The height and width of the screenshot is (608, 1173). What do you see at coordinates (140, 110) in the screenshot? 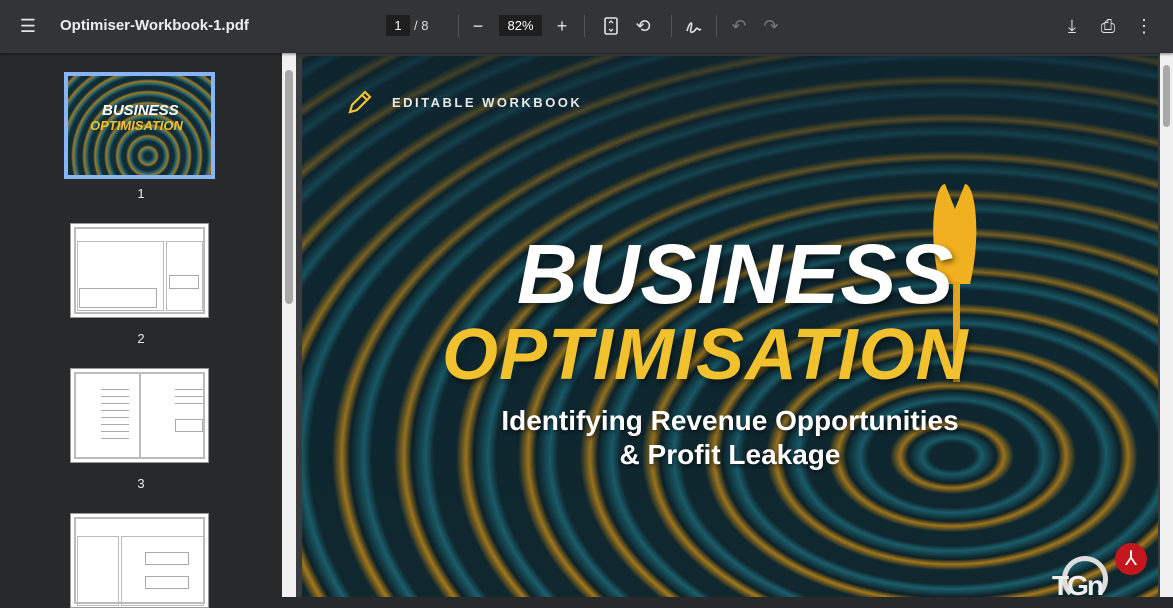
I see `thumb-title: BUSINESS` at bounding box center [140, 110].